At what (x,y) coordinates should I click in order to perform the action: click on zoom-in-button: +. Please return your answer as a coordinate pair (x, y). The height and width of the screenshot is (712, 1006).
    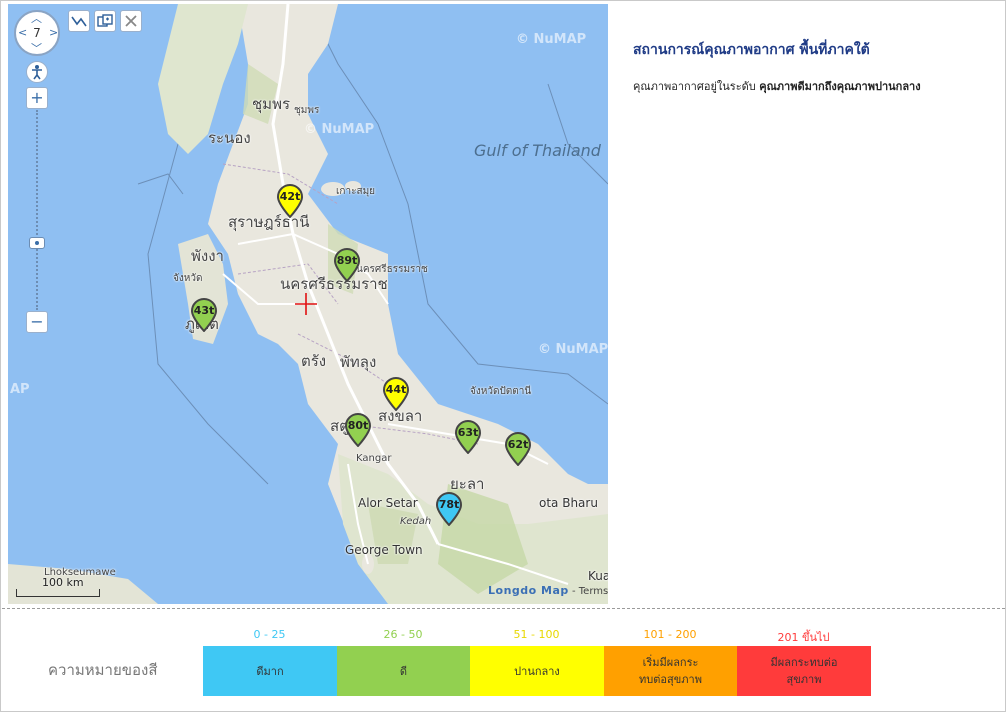
    Looking at the image, I should click on (37, 98).